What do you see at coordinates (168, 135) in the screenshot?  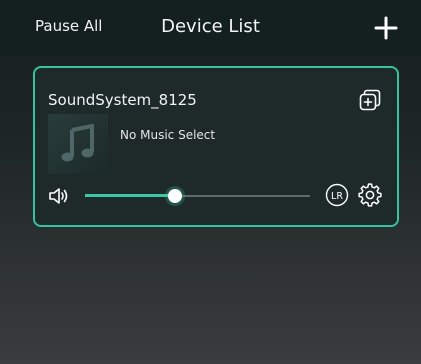 I see `track-status: No Music Select` at bounding box center [168, 135].